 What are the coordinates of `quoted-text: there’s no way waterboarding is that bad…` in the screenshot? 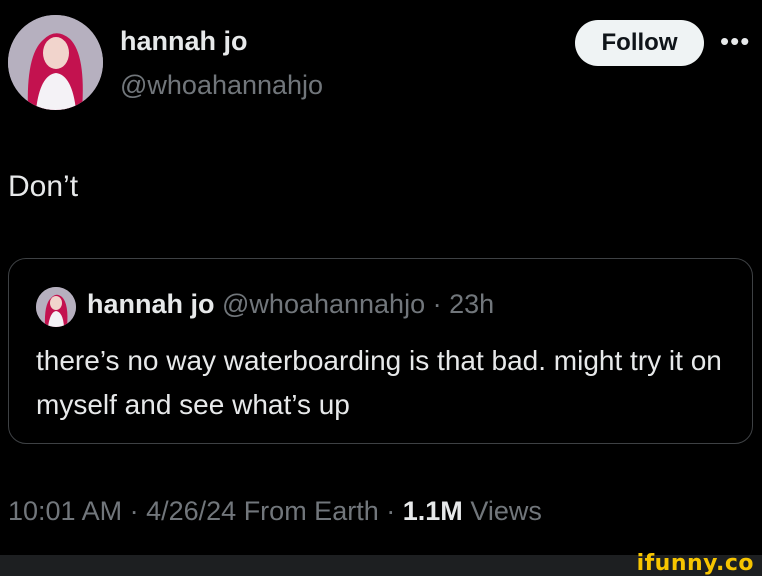 It's located at (379, 382).